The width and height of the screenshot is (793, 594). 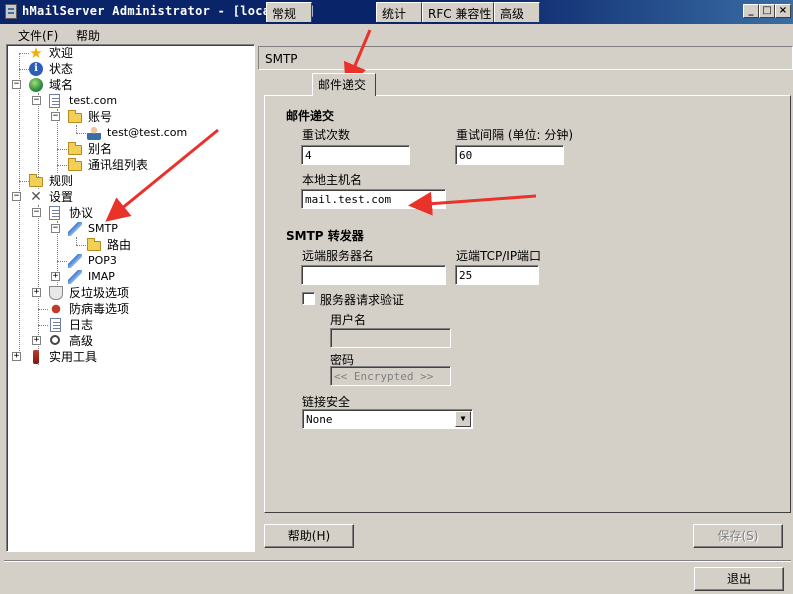 I want to click on connection-security-select: None ▼, so click(x=387, y=419).